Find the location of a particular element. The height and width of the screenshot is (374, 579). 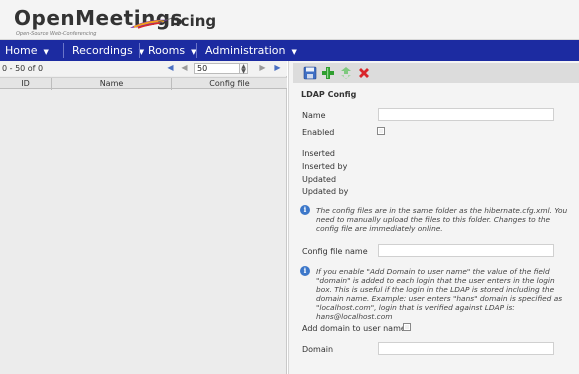

main-menu-bar: Home ▼ Recordings ▼ Rooms ▼ Administration ▼ is located at coordinates (289, 50).